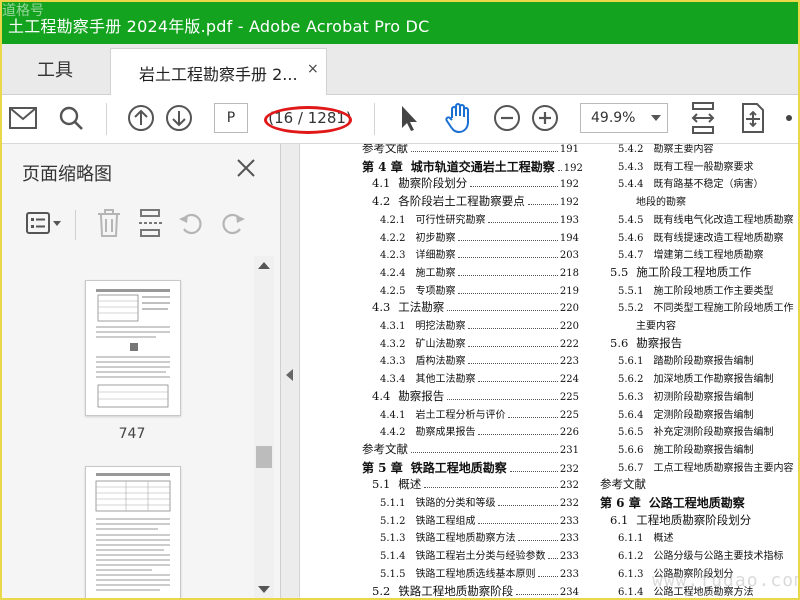 The image size is (800, 600). I want to click on toc-entry: 6.1 工程地质勘察阶段划分, so click(699, 521).